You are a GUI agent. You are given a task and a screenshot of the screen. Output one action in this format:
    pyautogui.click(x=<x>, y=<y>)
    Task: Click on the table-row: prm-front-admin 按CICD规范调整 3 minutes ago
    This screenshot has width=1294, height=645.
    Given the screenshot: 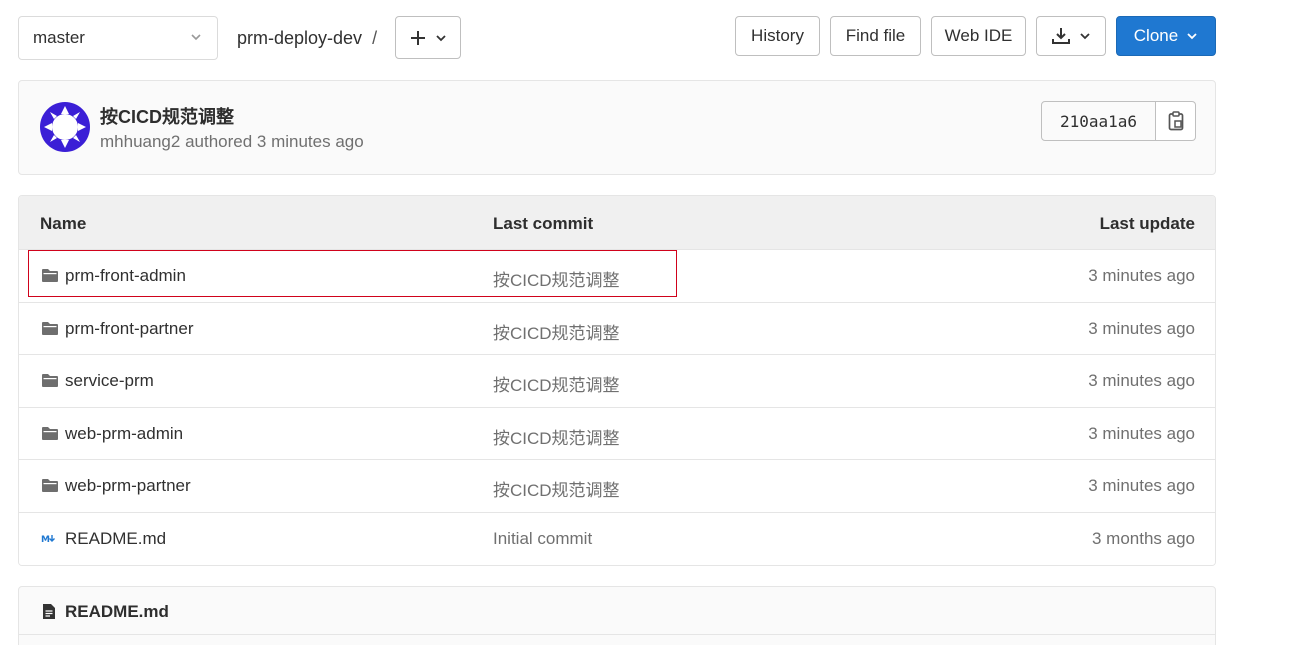 What is the action you would take?
    pyautogui.click(x=617, y=276)
    